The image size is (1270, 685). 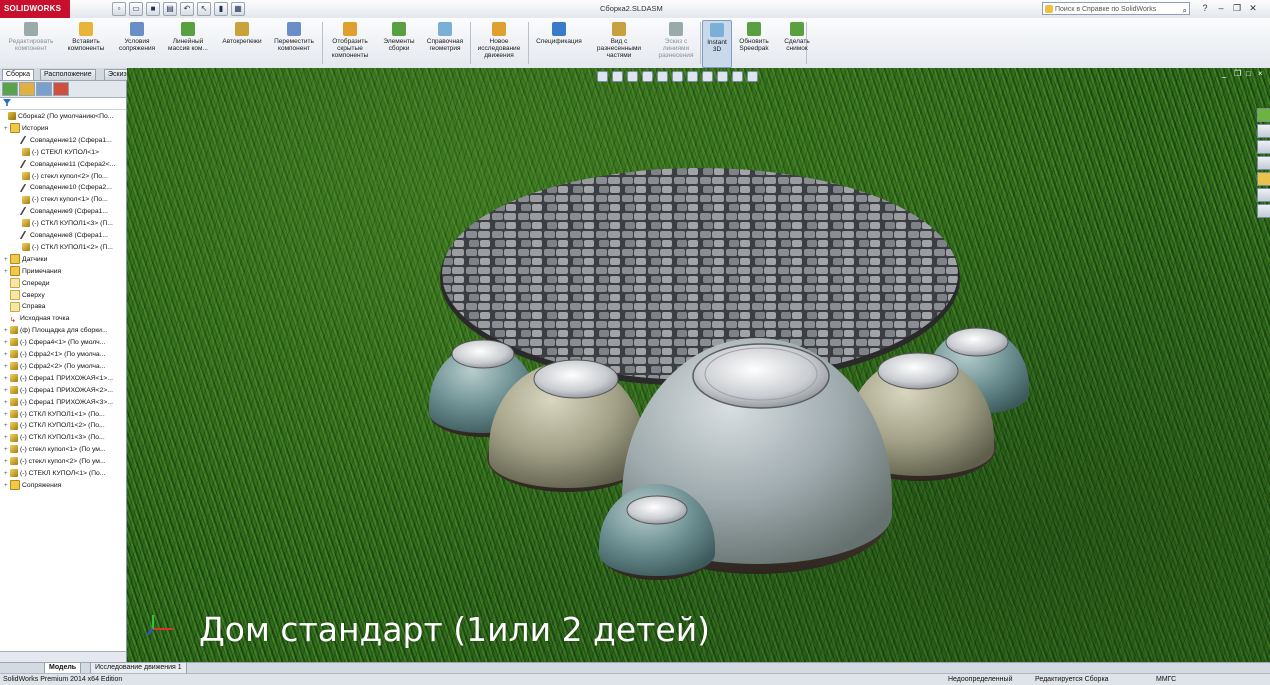 I want to click on help-icon: ?, so click(x=1205, y=8).